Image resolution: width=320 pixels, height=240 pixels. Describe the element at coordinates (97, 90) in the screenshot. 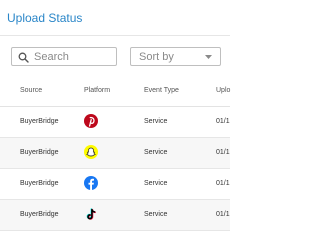

I see `column-header-platform: Platform` at that location.